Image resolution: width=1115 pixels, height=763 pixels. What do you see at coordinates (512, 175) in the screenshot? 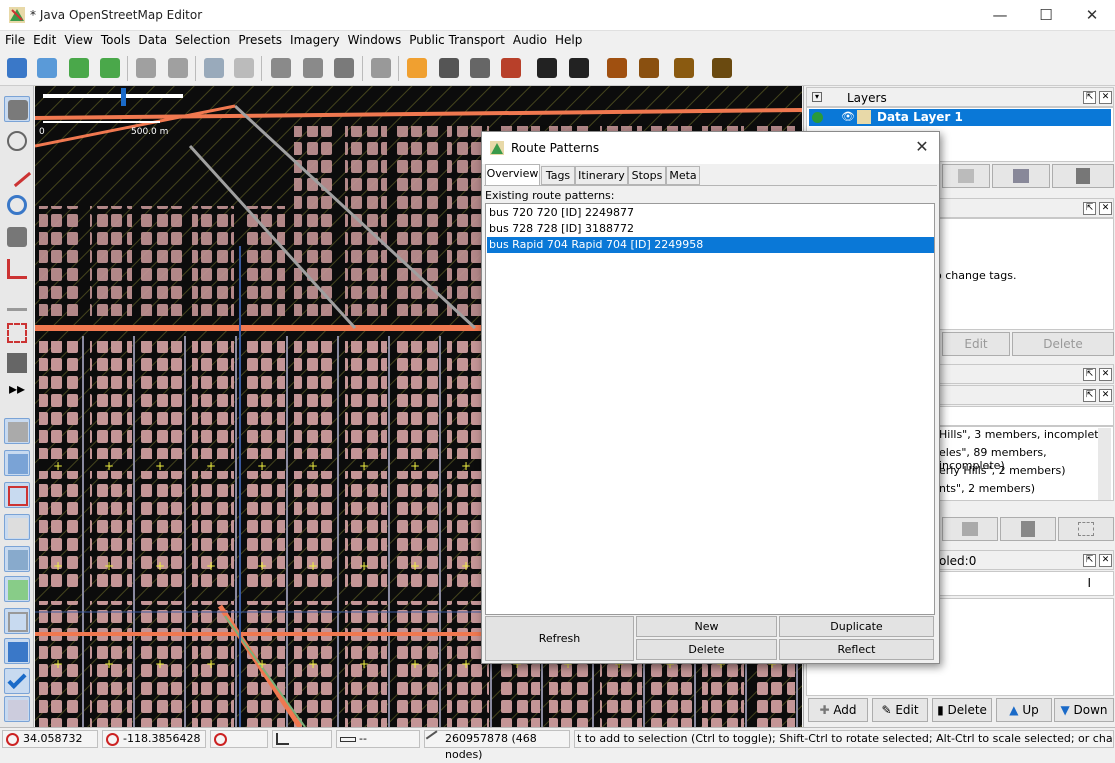
I see `tab-overview: Overview` at bounding box center [512, 175].